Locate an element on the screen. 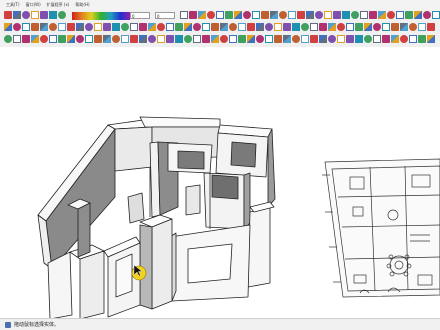  menu-item-window: 窗口(W) is located at coordinates (33, 5).